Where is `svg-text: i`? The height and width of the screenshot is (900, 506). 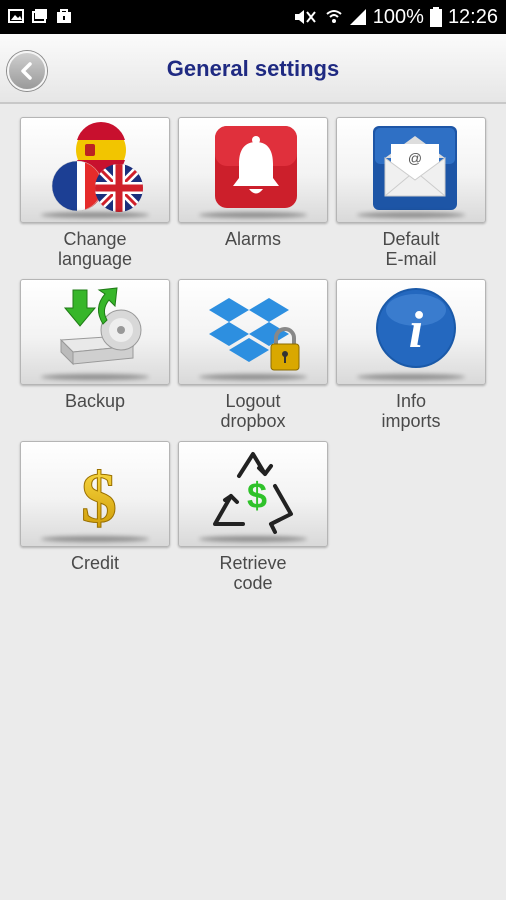 svg-text: i is located at coordinates (416, 330).